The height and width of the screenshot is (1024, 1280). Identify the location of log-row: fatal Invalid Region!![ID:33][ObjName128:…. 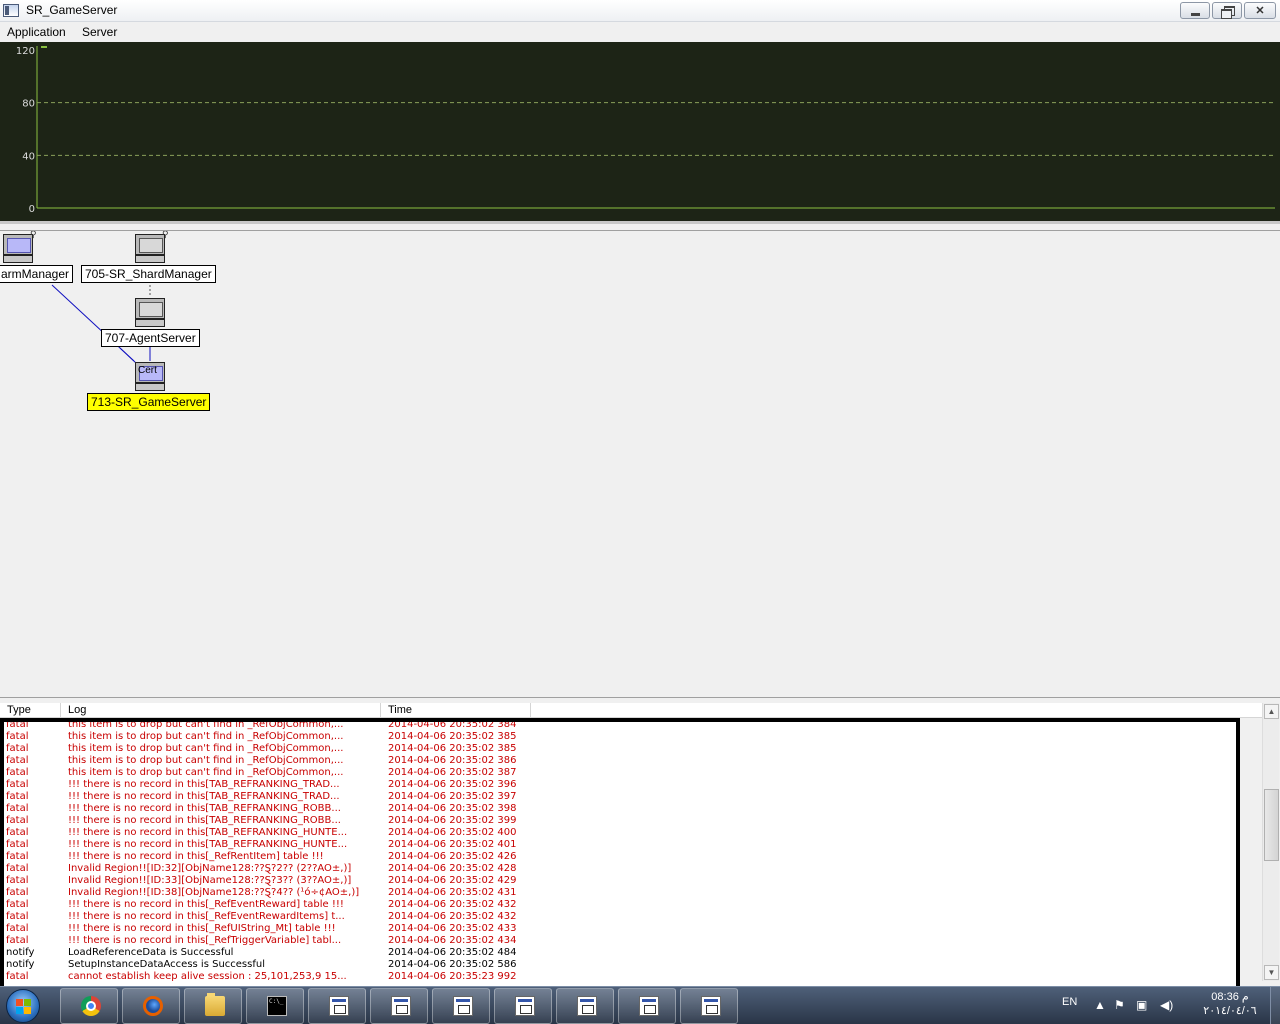
(620, 881).